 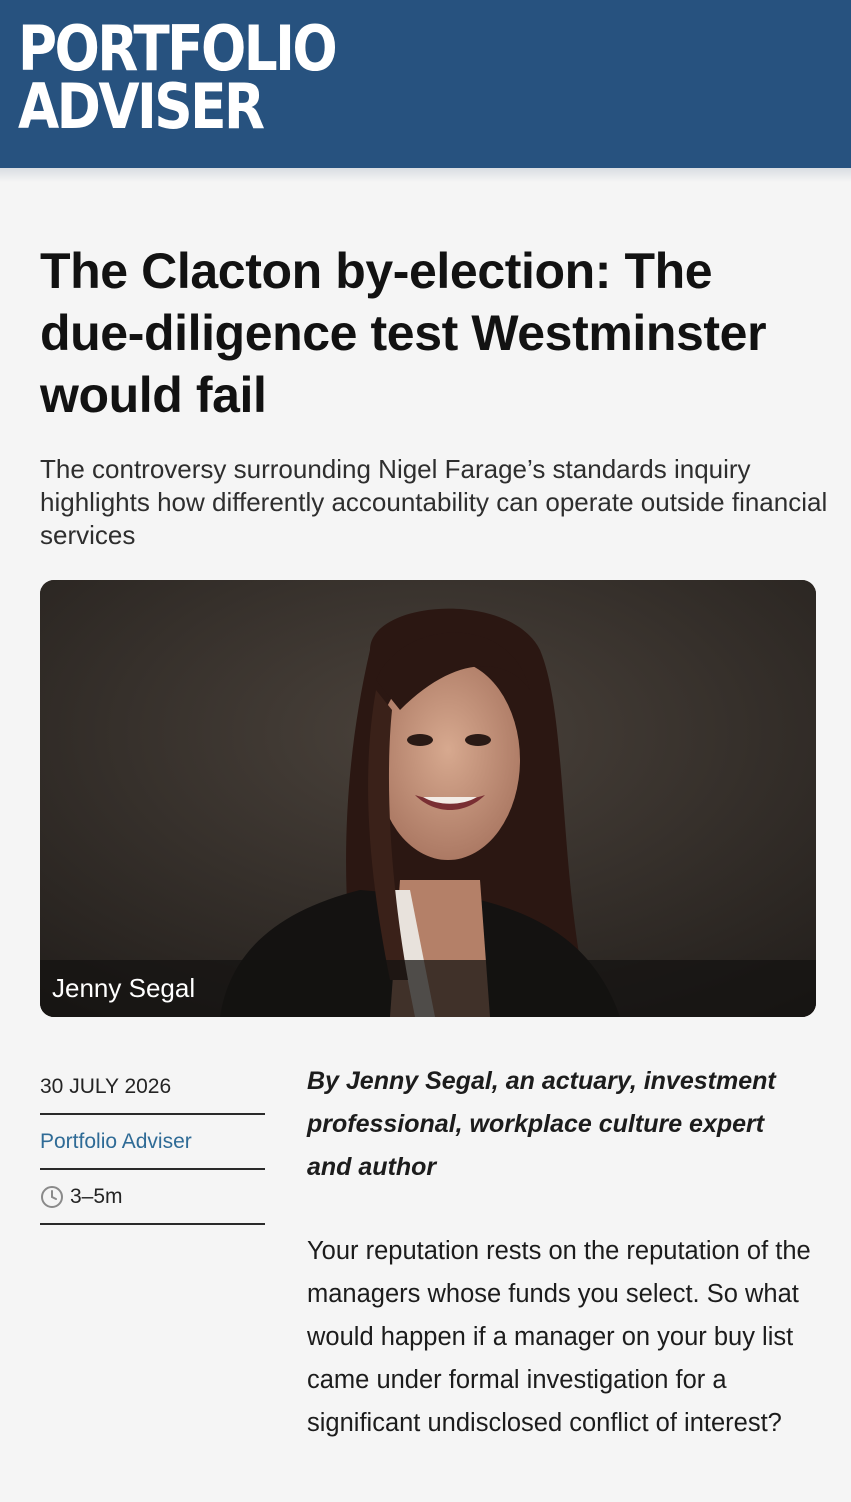 I want to click on site-logo: PORTFOLIO ADVISER, so click(x=202, y=80).